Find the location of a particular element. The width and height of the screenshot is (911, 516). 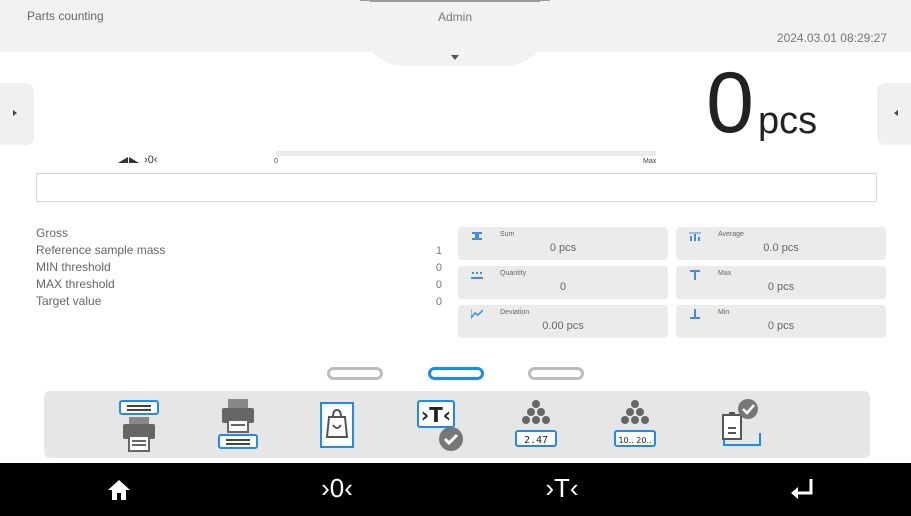

status-indicators: ›0‹ is located at coordinates (138, 160).